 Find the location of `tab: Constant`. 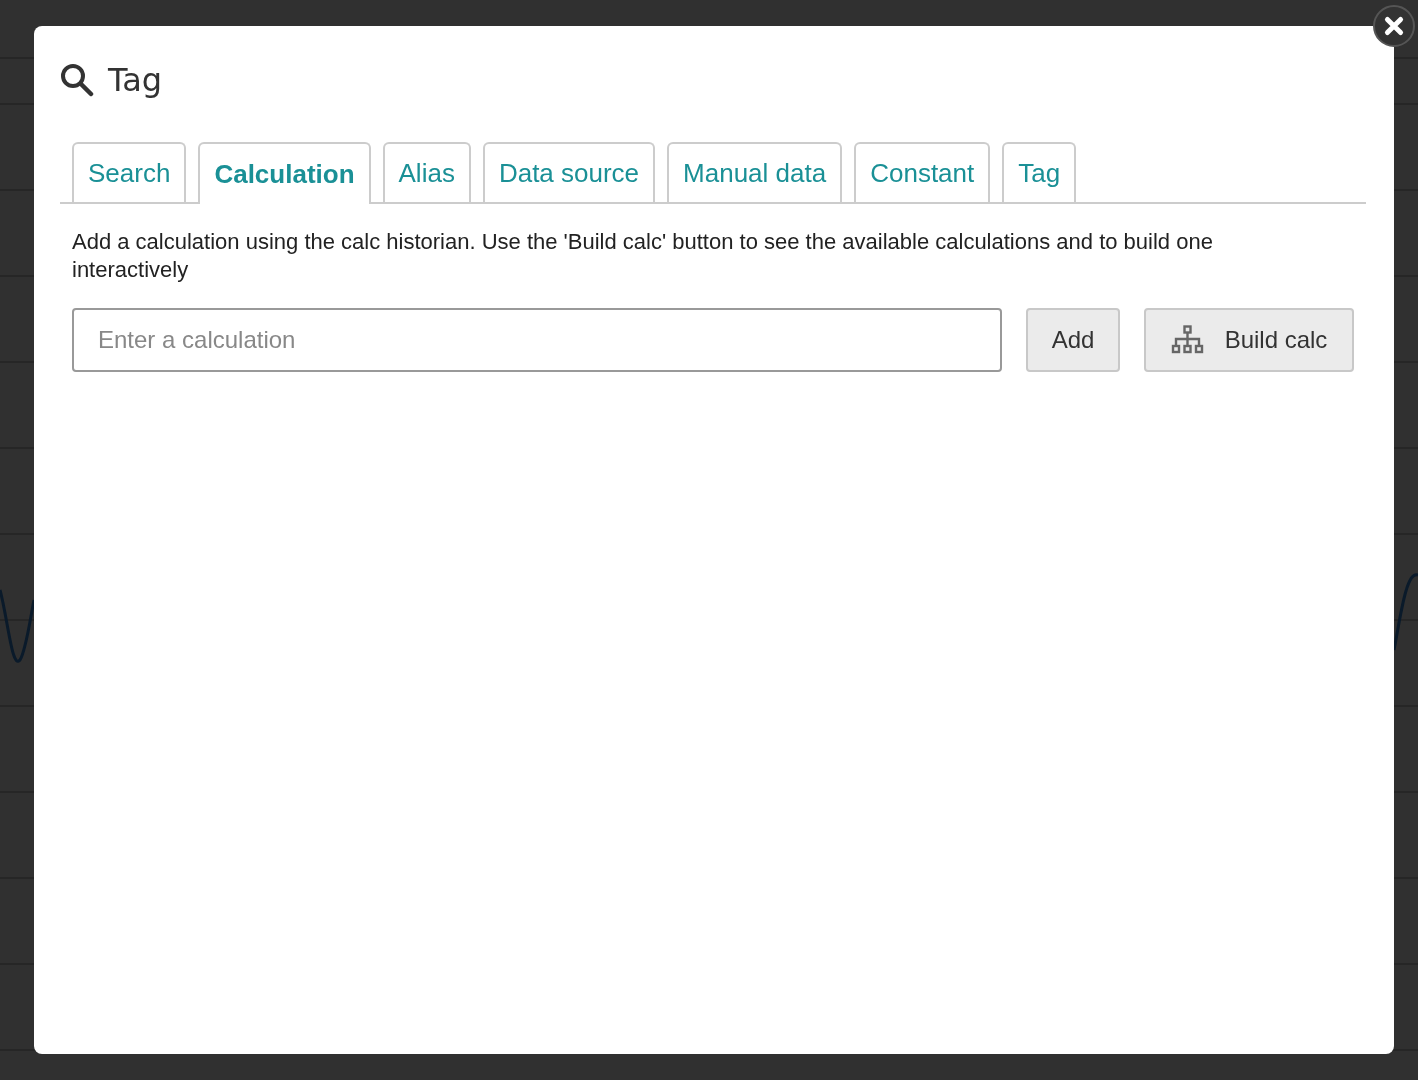

tab: Constant is located at coordinates (922, 172).